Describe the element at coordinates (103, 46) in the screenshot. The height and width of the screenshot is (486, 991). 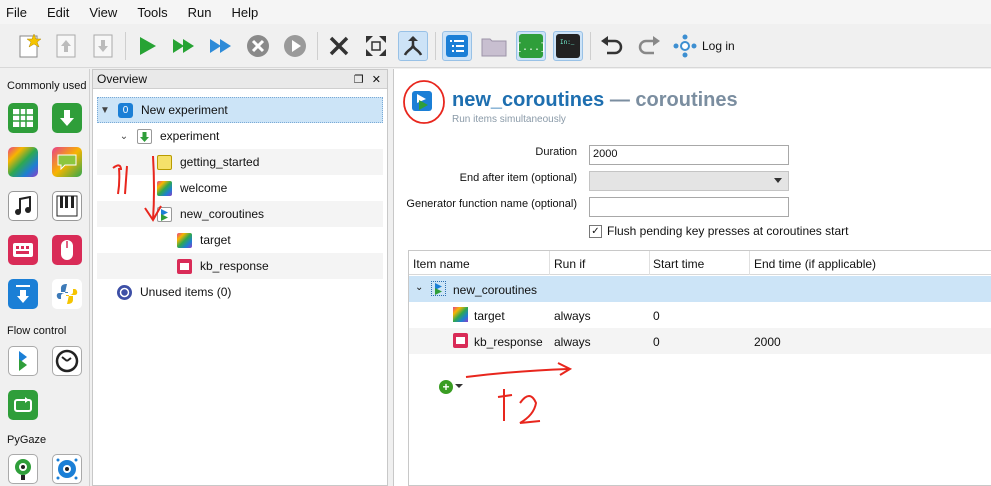
I see `save-icon` at that location.